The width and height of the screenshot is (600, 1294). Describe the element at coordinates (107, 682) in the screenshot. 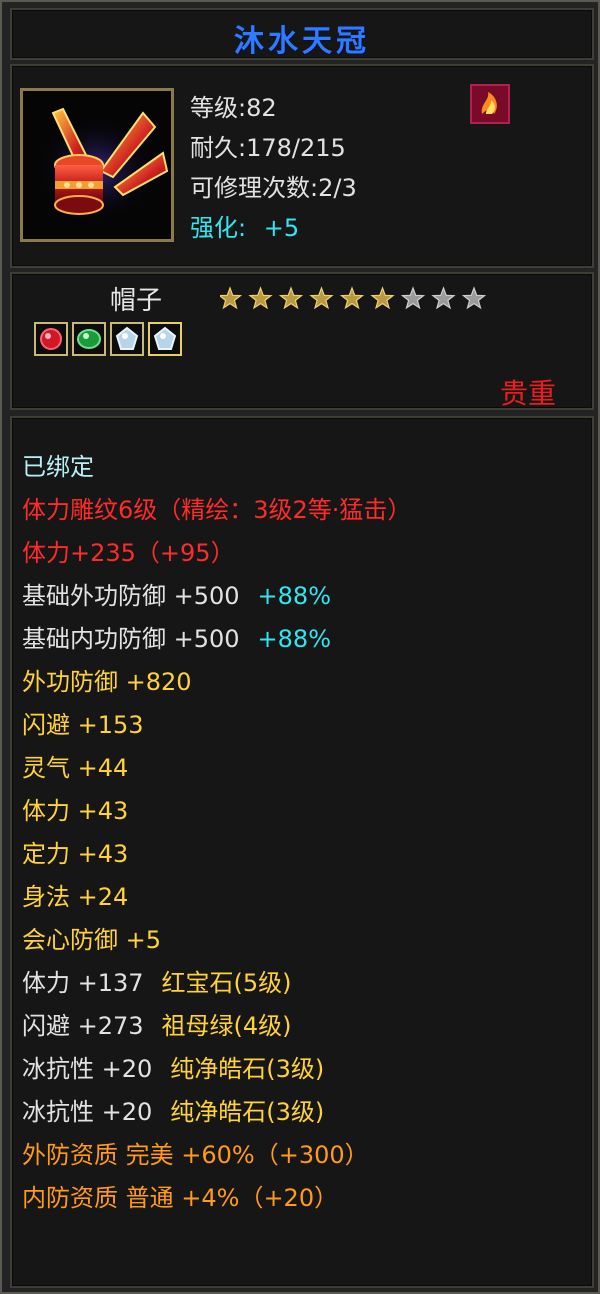

I see `property-text: 外功防御 +820` at that location.